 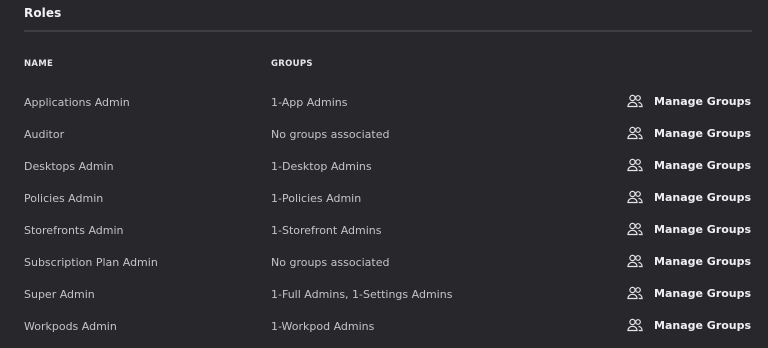 I want to click on role-groups: 1-App Admins, so click(x=309, y=102).